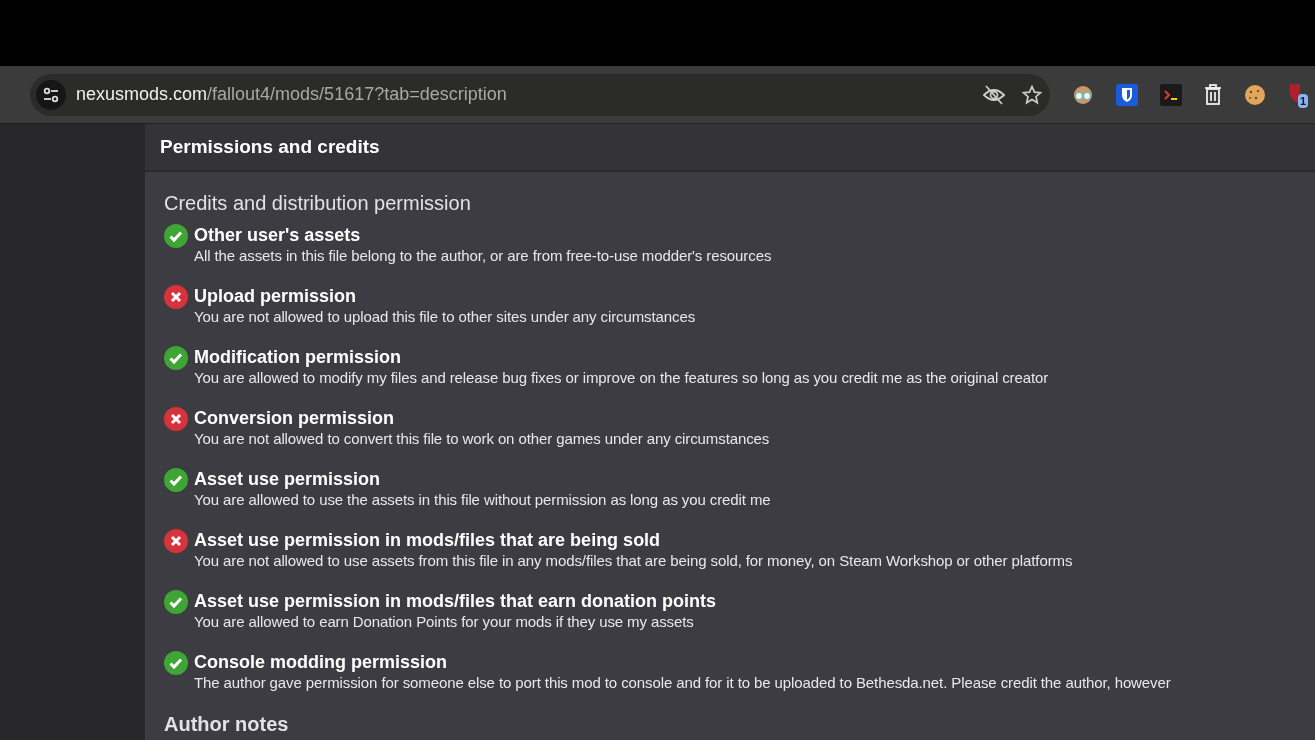  I want to click on section-heading: Author notes, so click(226, 724).